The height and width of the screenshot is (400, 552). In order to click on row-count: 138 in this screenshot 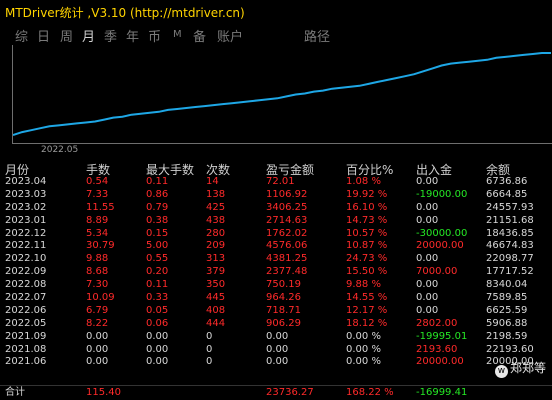, I will do `click(216, 194)`.